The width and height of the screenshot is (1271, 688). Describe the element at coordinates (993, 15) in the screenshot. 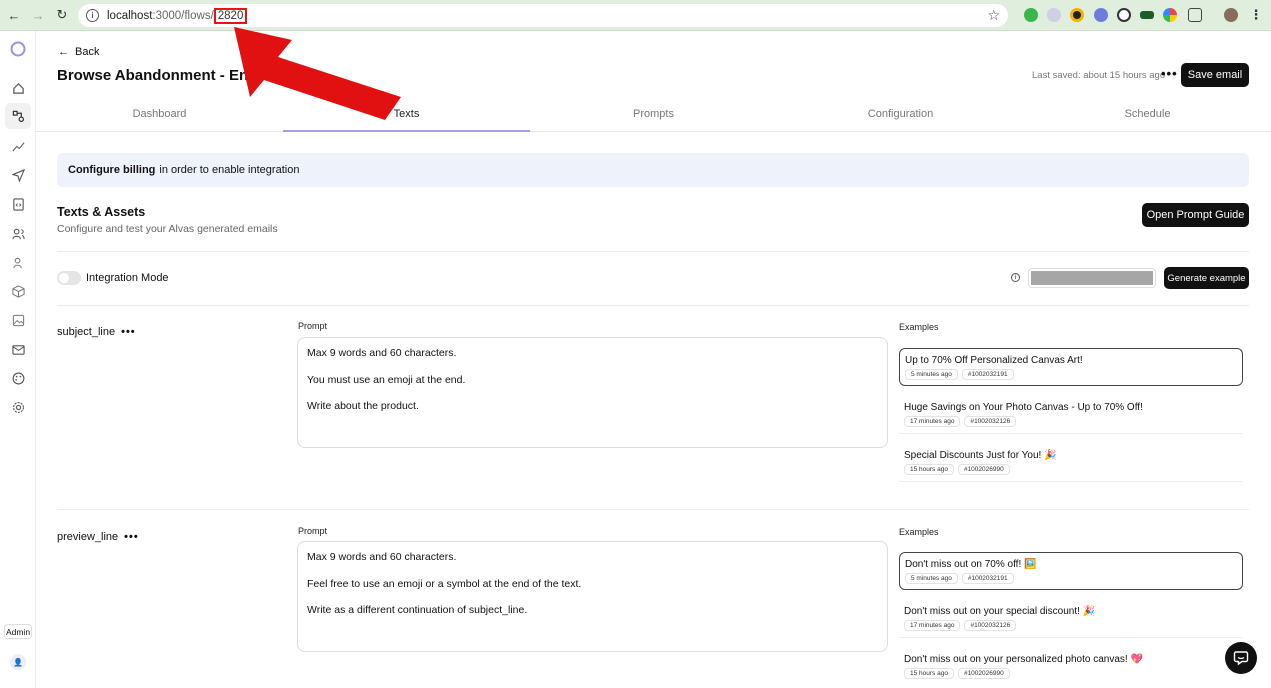

I see `bookmark-star-icon: ☆` at that location.